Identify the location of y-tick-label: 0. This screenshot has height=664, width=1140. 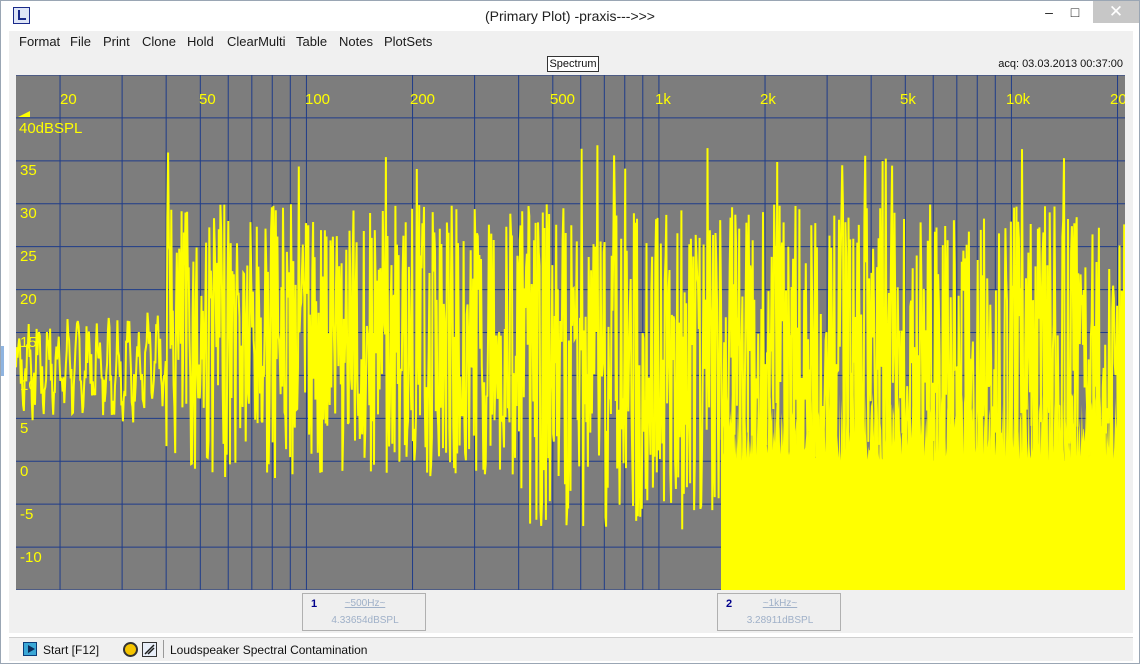
(24, 471).